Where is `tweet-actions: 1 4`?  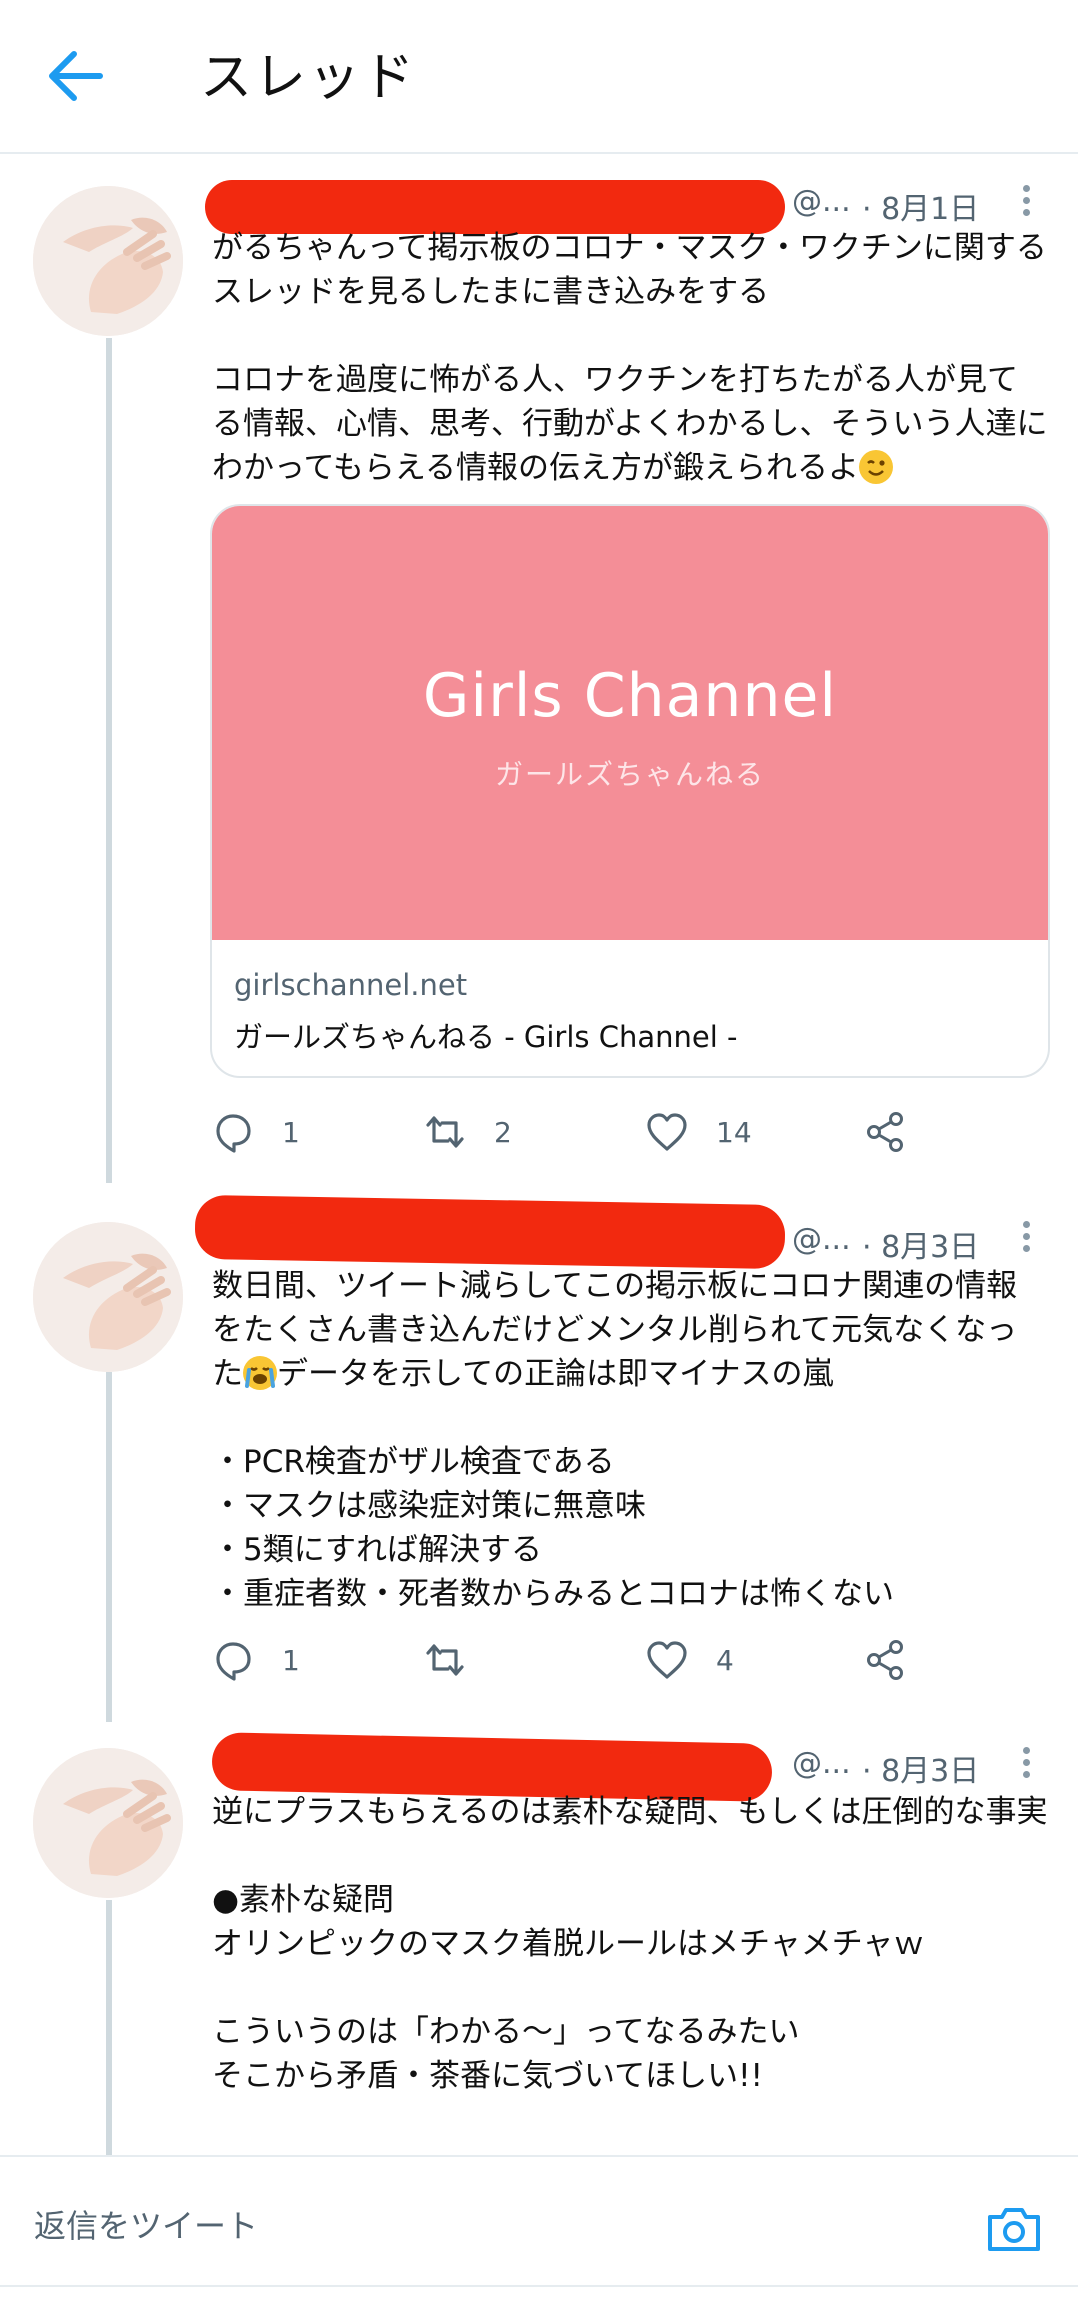
tweet-actions: 1 4 is located at coordinates (630, 1660).